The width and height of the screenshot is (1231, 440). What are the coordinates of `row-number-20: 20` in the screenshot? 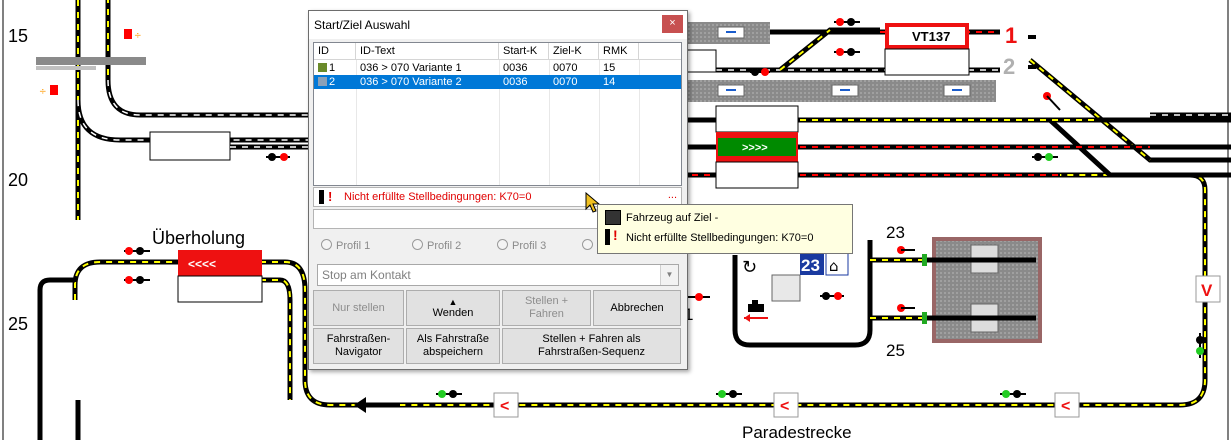 It's located at (18, 180).